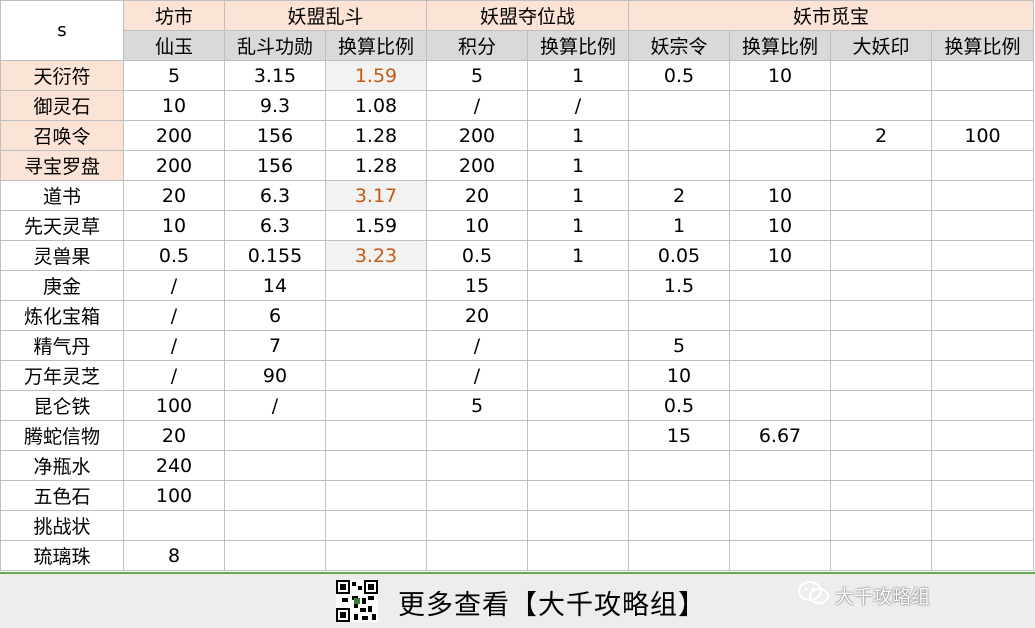 Image resolution: width=1035 pixels, height=628 pixels. Describe the element at coordinates (62, 525) in the screenshot. I see `row-label: 挑战状` at that location.